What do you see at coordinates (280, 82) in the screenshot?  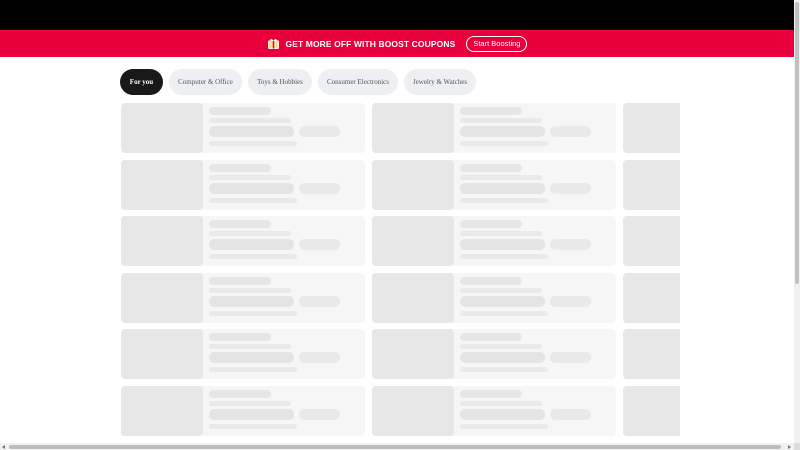 I see `tab-toys-hobbies: Toys & Hobbies` at bounding box center [280, 82].